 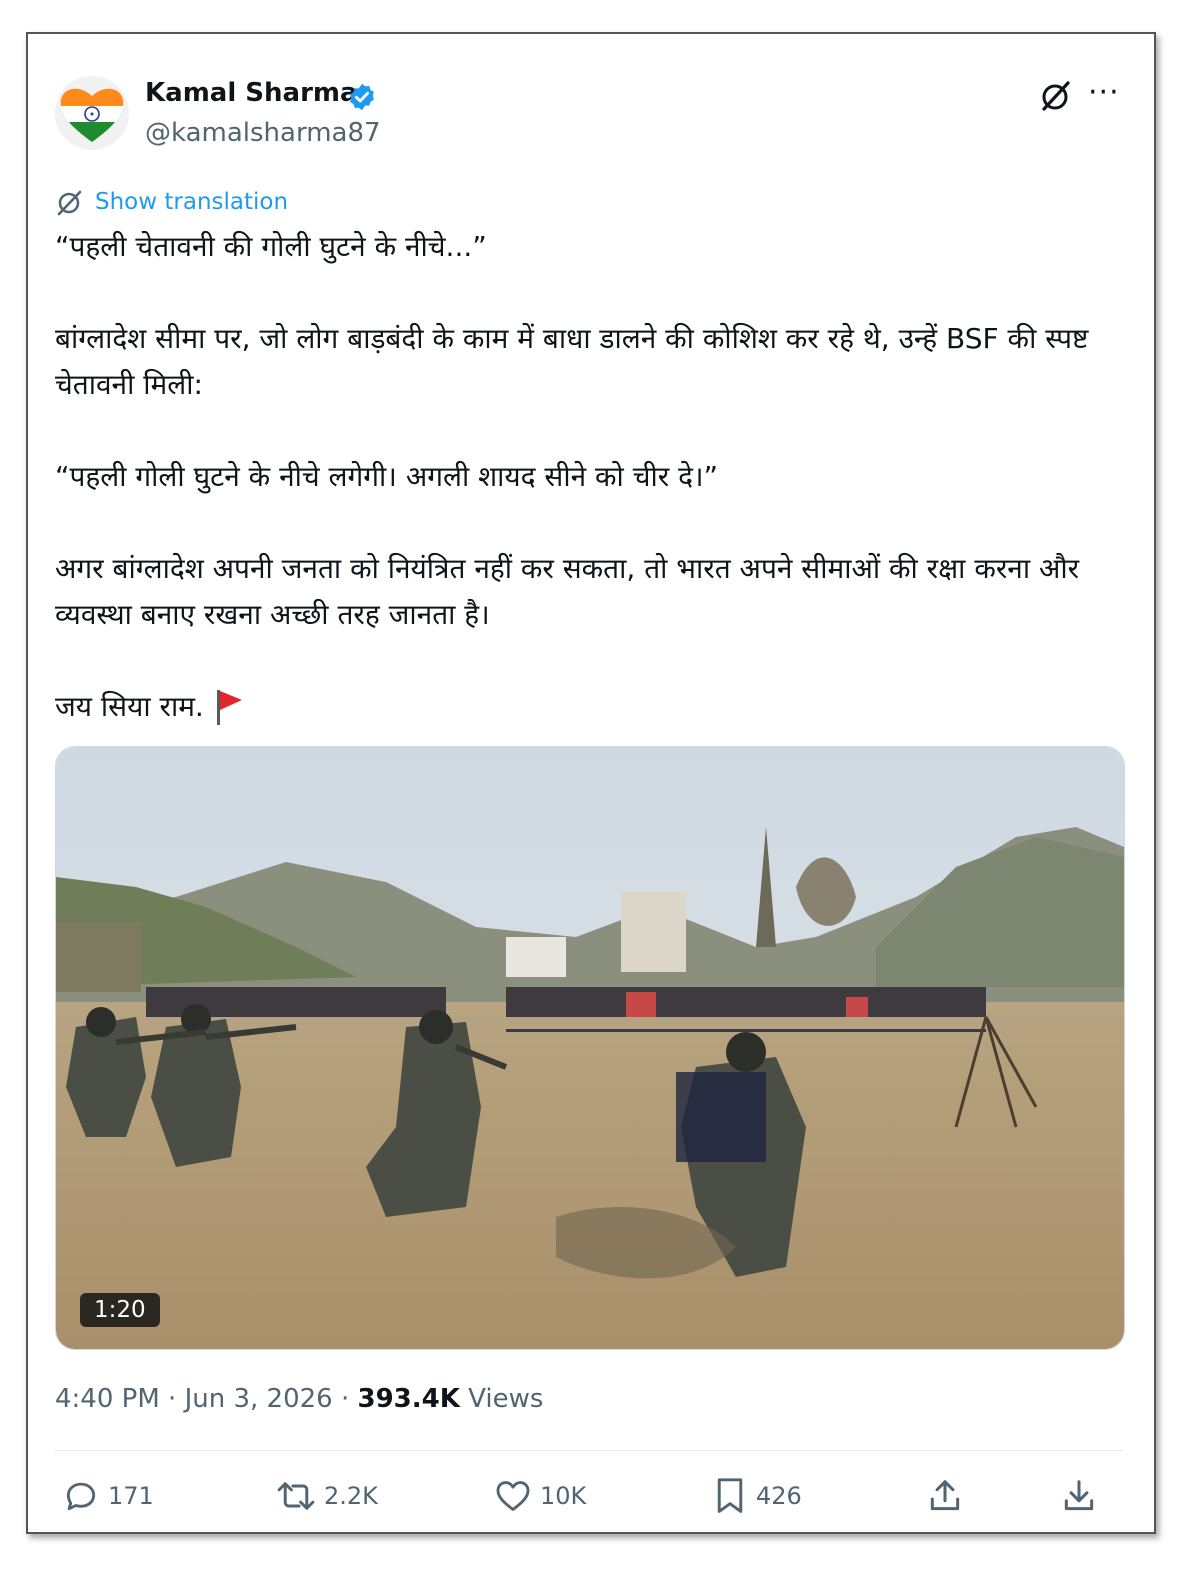 What do you see at coordinates (513, 1496) in the screenshot?
I see `heart-icon` at bounding box center [513, 1496].